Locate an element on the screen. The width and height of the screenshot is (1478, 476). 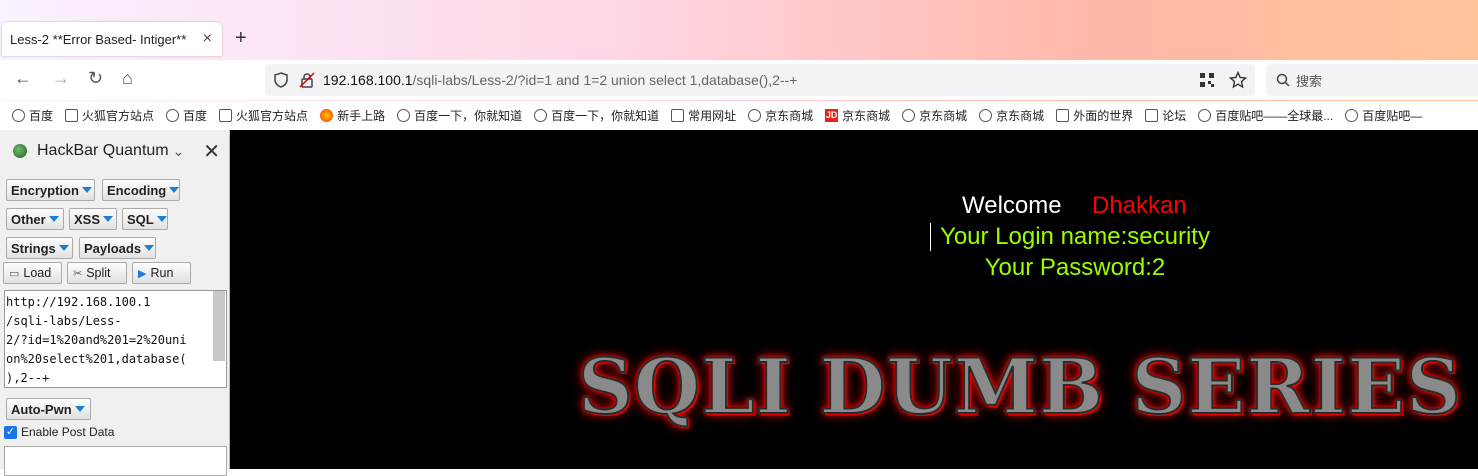
encoding-label: Encoding is located at coordinates (137, 190).